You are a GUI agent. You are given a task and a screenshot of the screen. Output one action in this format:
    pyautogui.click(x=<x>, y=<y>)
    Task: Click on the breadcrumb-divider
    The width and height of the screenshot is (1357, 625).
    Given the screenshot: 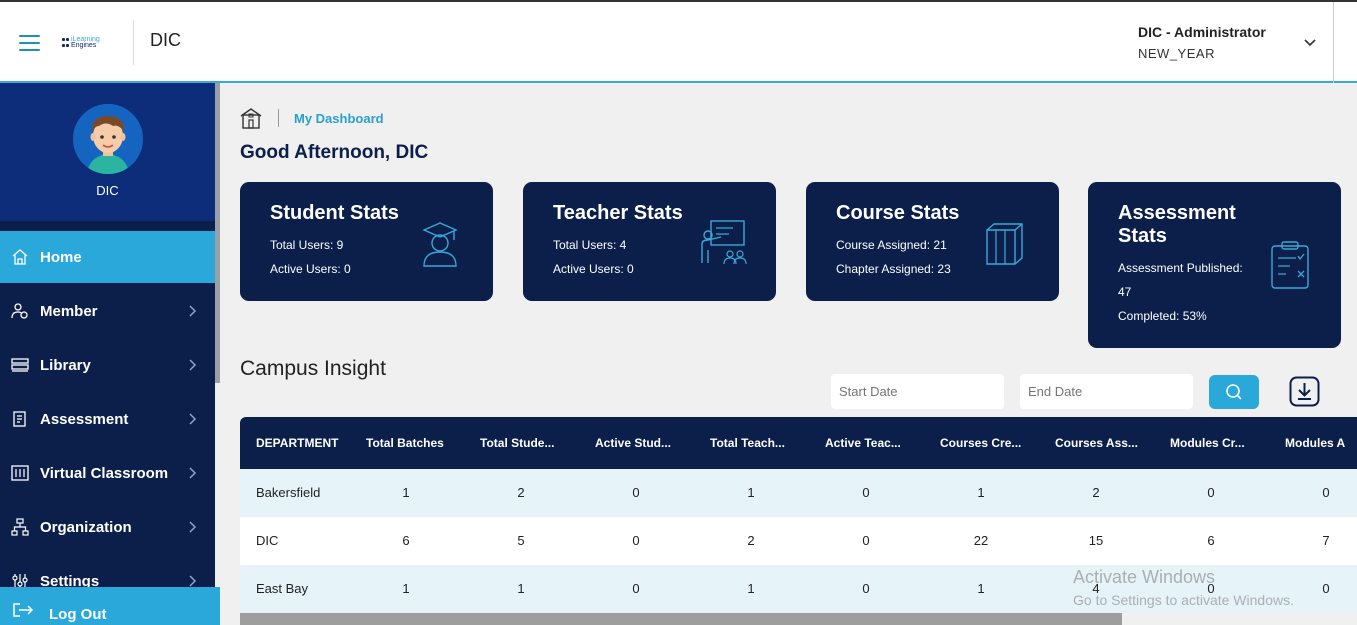 What is the action you would take?
    pyautogui.click(x=278, y=118)
    